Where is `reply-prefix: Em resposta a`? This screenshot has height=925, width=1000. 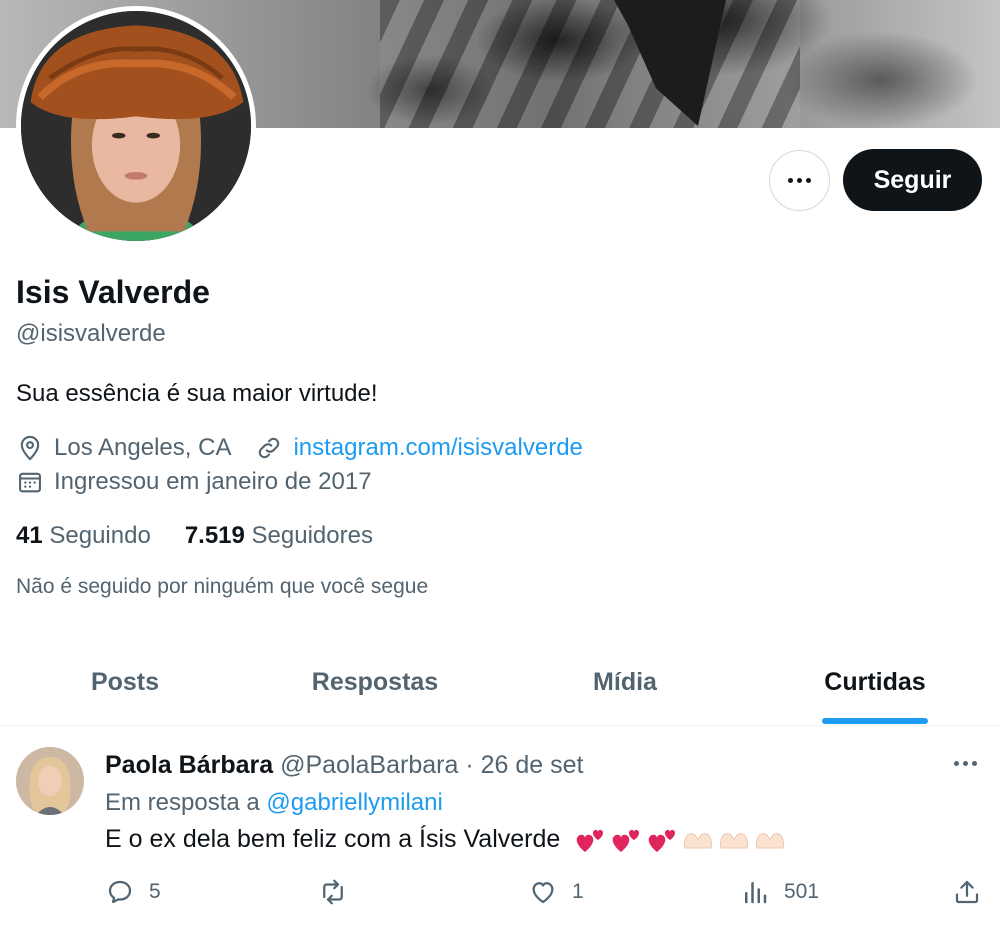
reply-prefix: Em resposta a is located at coordinates (182, 802).